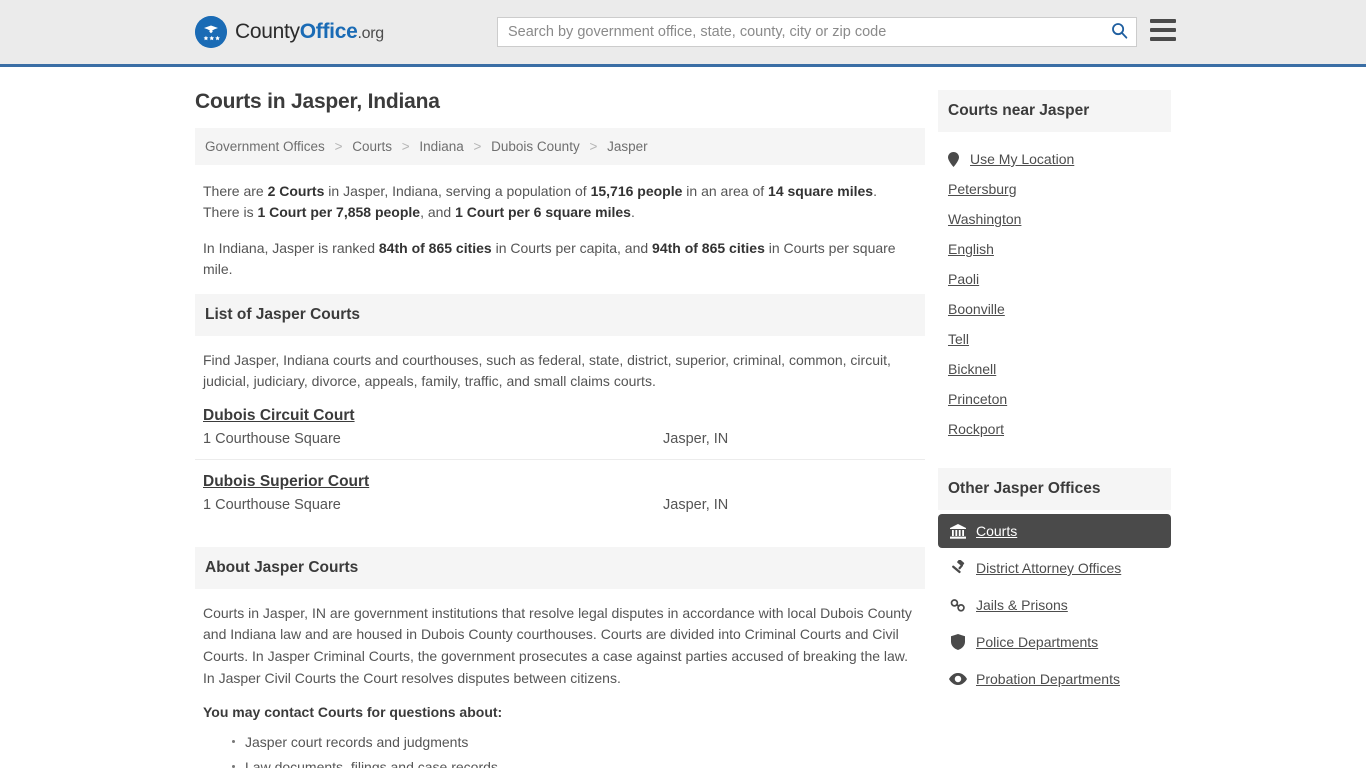  I want to click on breadcrumb-item-indiana: Indiana, so click(441, 146).